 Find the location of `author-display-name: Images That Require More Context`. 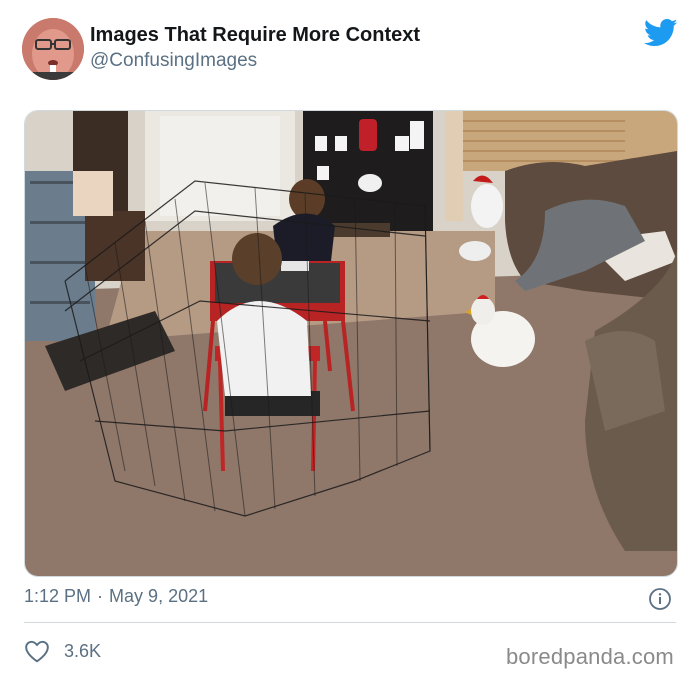

author-display-name: Images That Require More Context is located at coordinates (255, 35).